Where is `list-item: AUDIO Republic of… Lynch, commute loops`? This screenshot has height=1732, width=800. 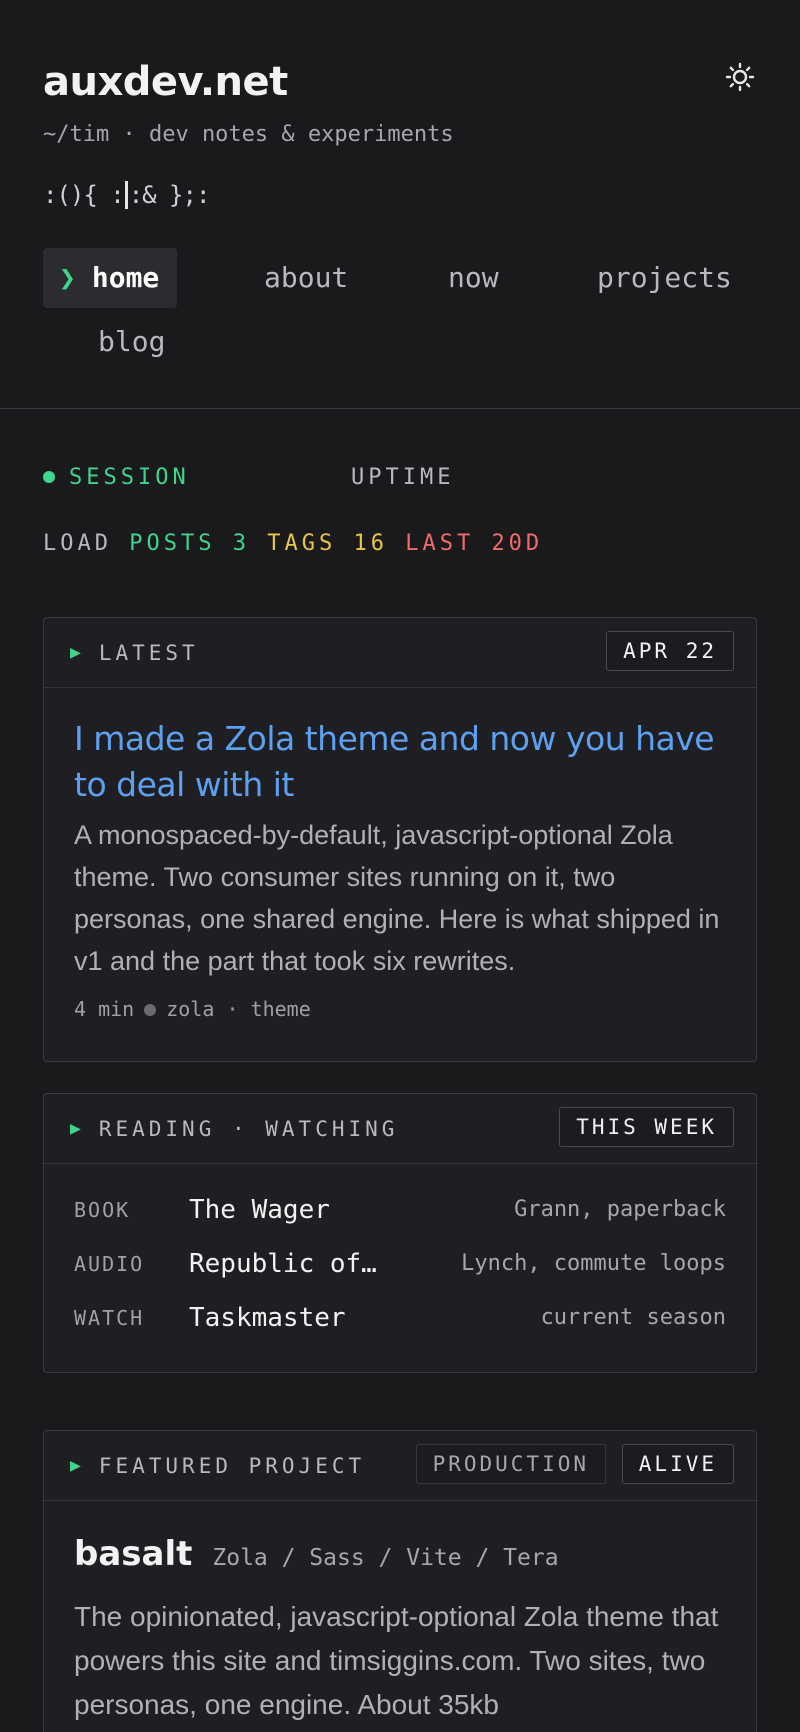
list-item: AUDIO Republic of… Lynch, commute loops is located at coordinates (400, 1264).